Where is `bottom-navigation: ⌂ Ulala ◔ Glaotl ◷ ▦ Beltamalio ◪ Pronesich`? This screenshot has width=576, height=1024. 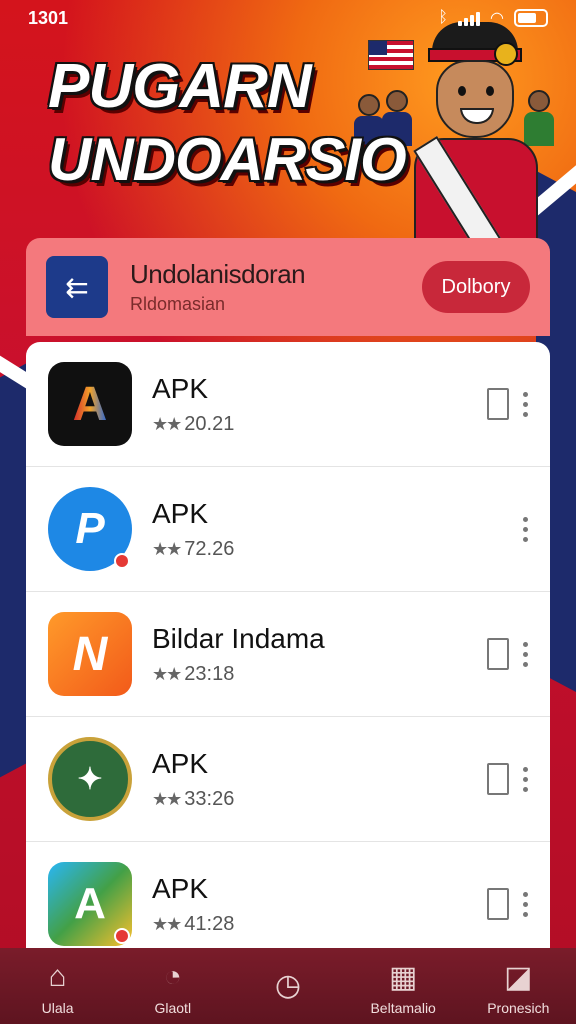
bottom-navigation: ⌂ Ulala ◔ Glaotl ◷ ▦ Beltamalio ◪ Pronesich is located at coordinates (288, 986).